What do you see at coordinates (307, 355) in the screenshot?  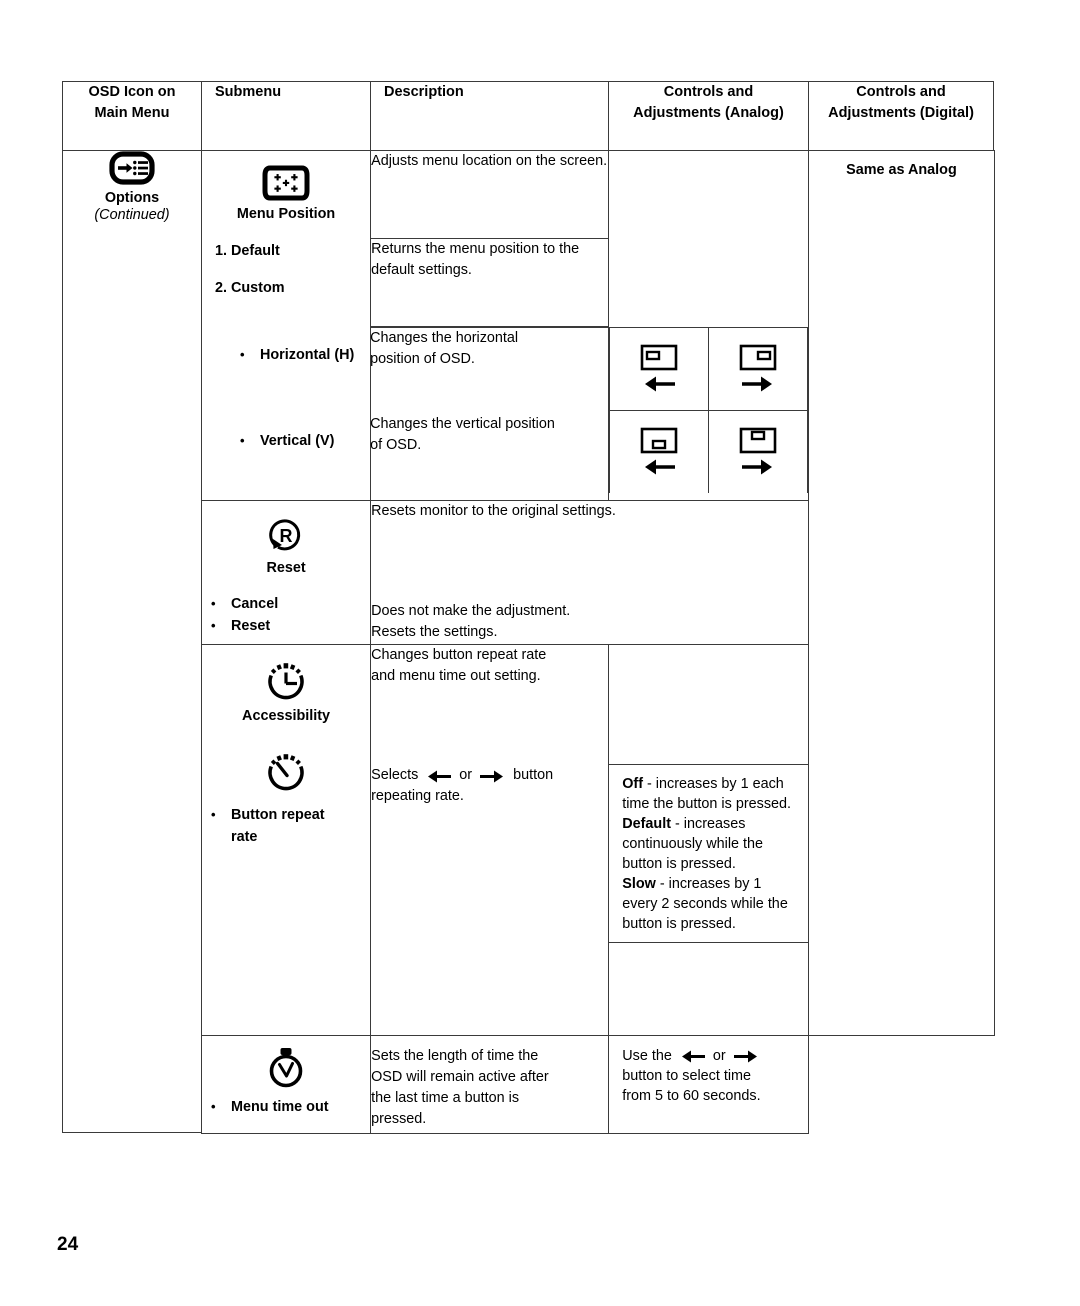 I see `horizontal-label: Horizontal (H)` at bounding box center [307, 355].